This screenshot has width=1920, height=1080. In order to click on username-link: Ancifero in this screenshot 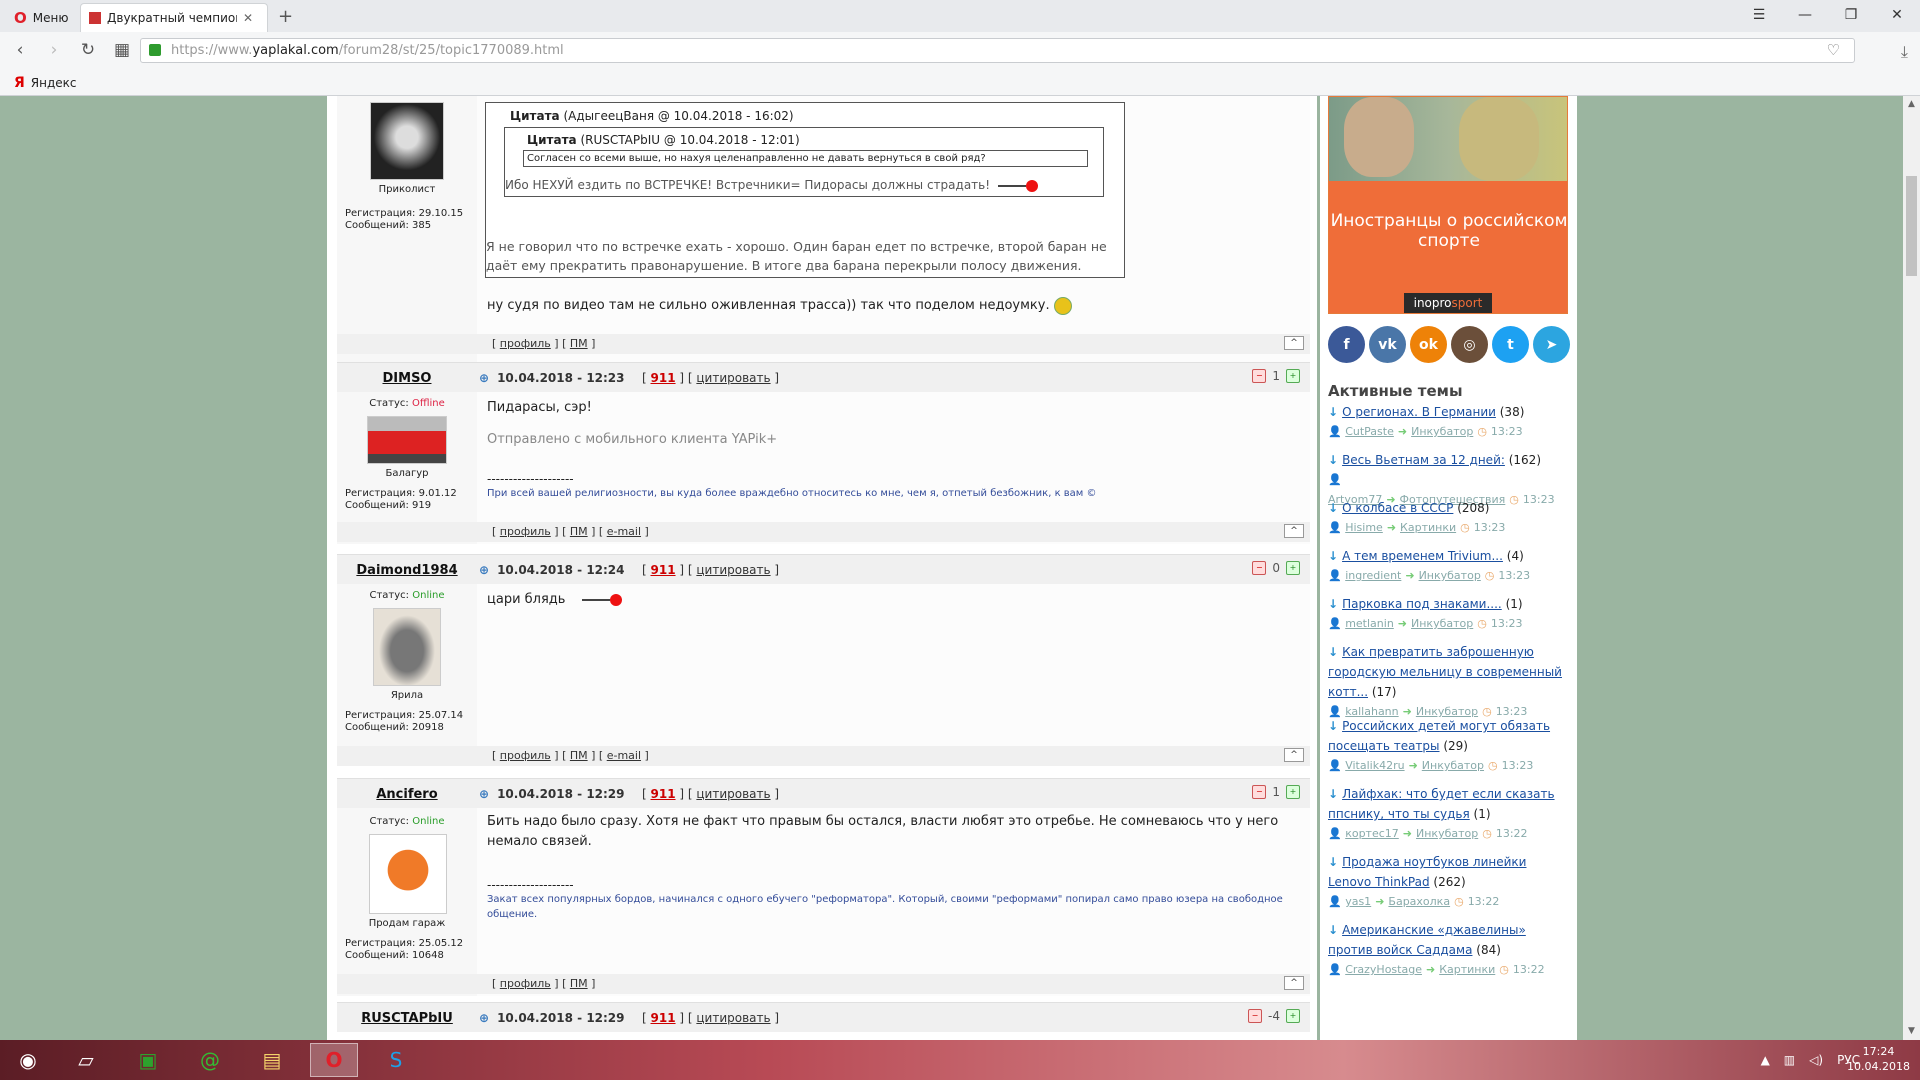, I will do `click(407, 794)`.